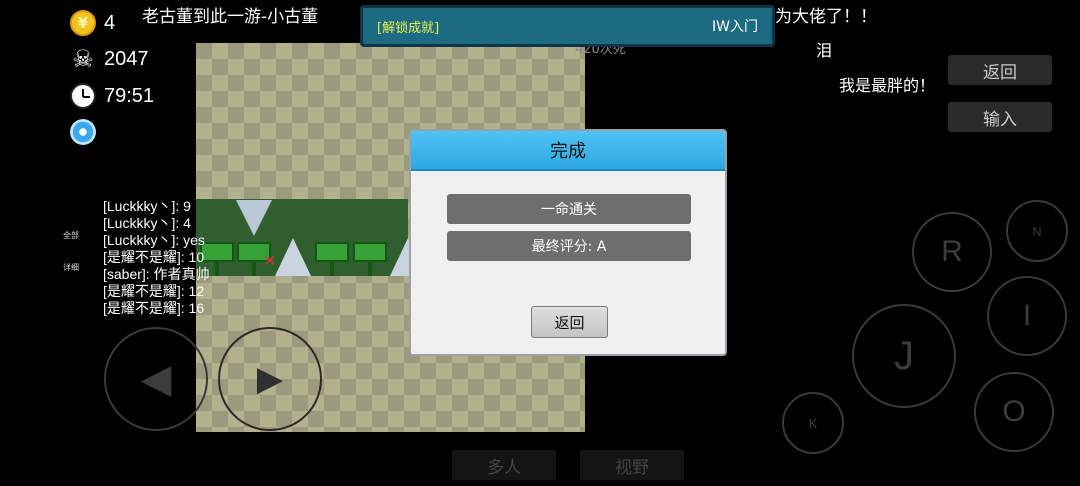  I want to click on chat-bubble-fat: 我是最胖的！, so click(887, 85).